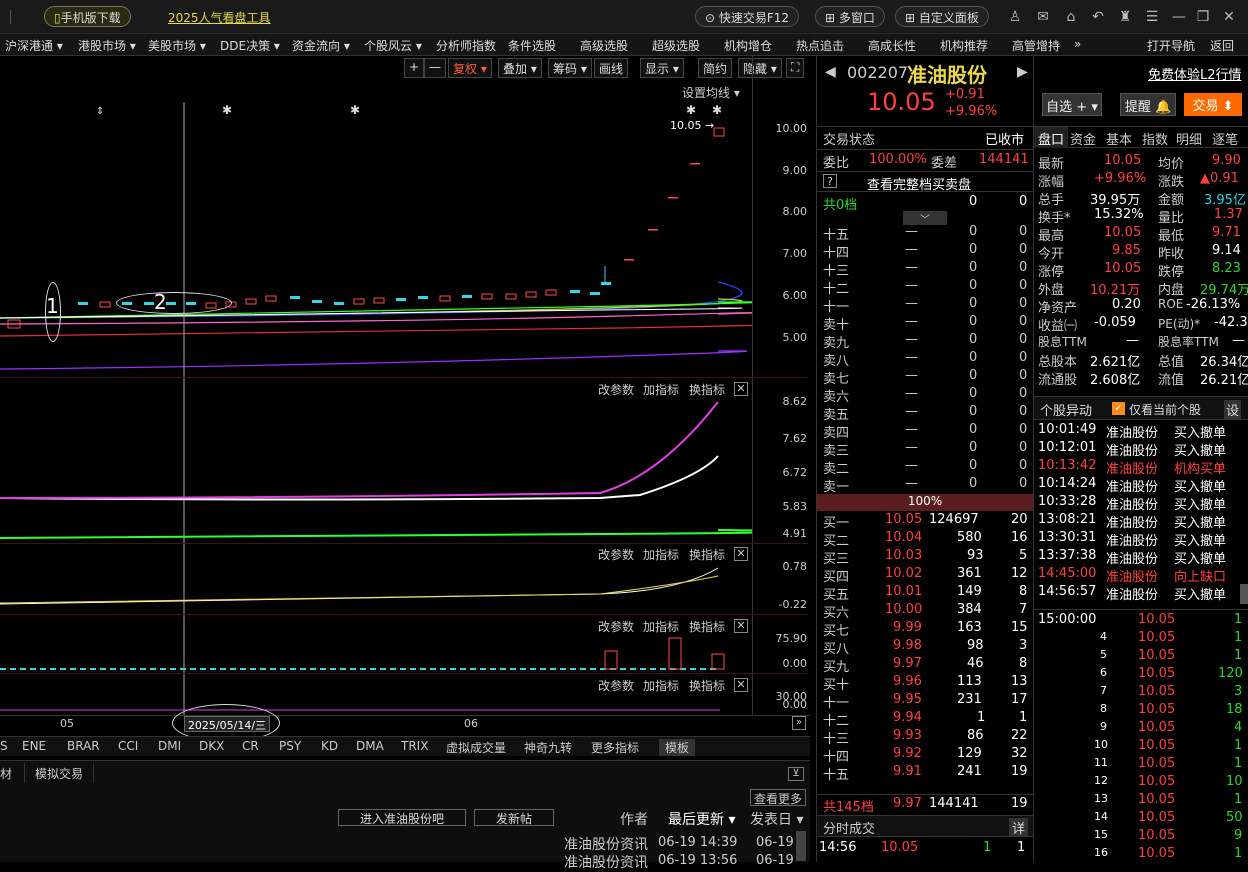 This screenshot has width=1248, height=872. Describe the element at coordinates (1125, 17) in the screenshot. I see `skin-icon: ♜` at that location.